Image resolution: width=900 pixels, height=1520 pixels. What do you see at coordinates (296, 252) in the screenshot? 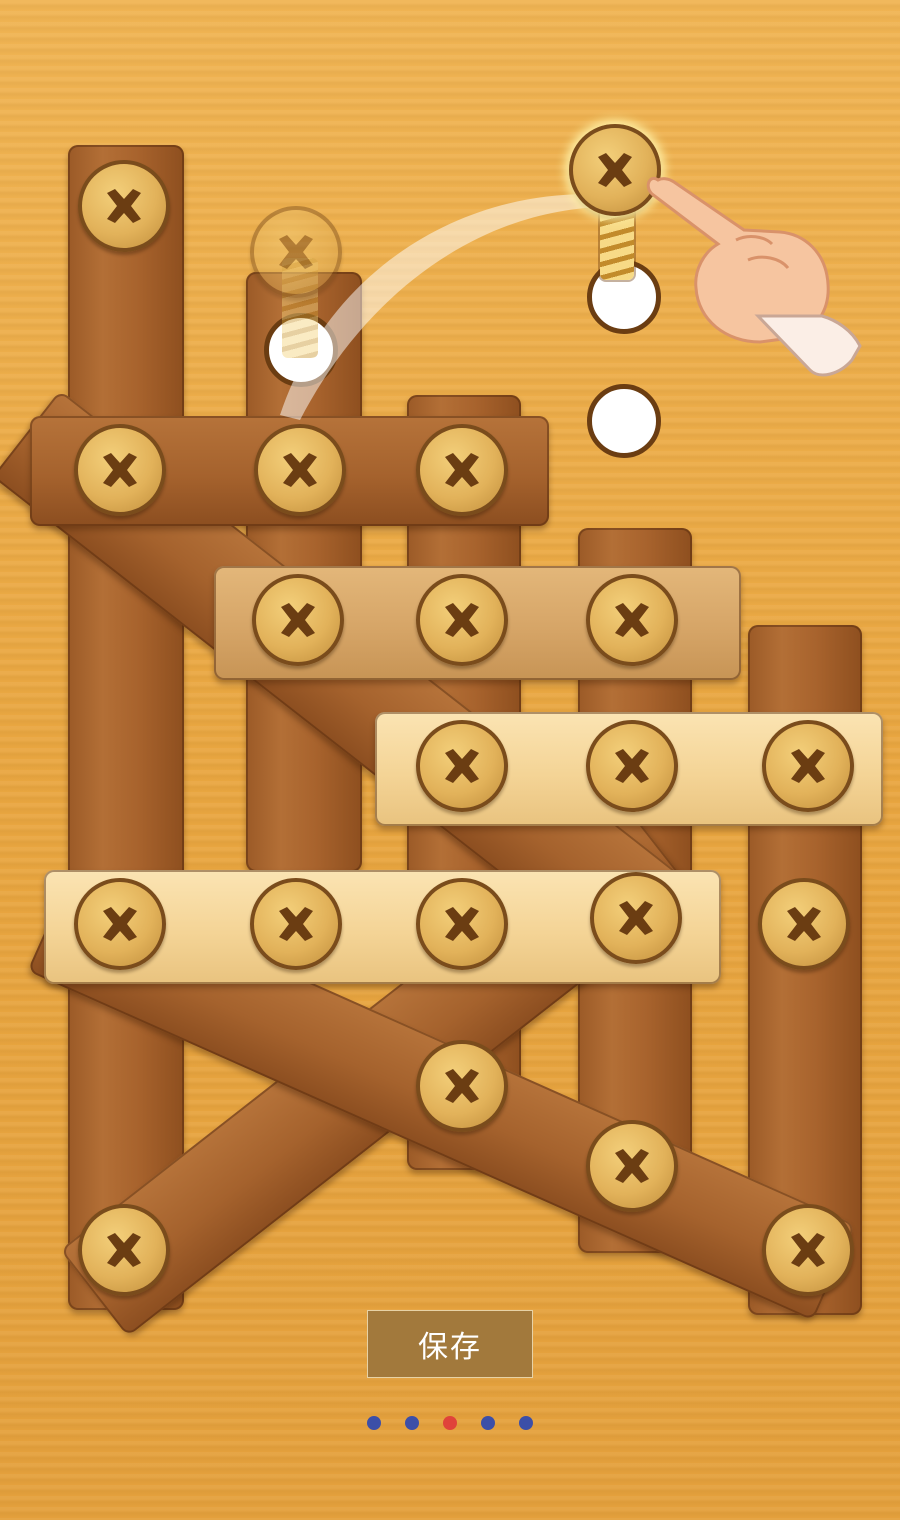
I see `ghost-screw-icon` at bounding box center [296, 252].